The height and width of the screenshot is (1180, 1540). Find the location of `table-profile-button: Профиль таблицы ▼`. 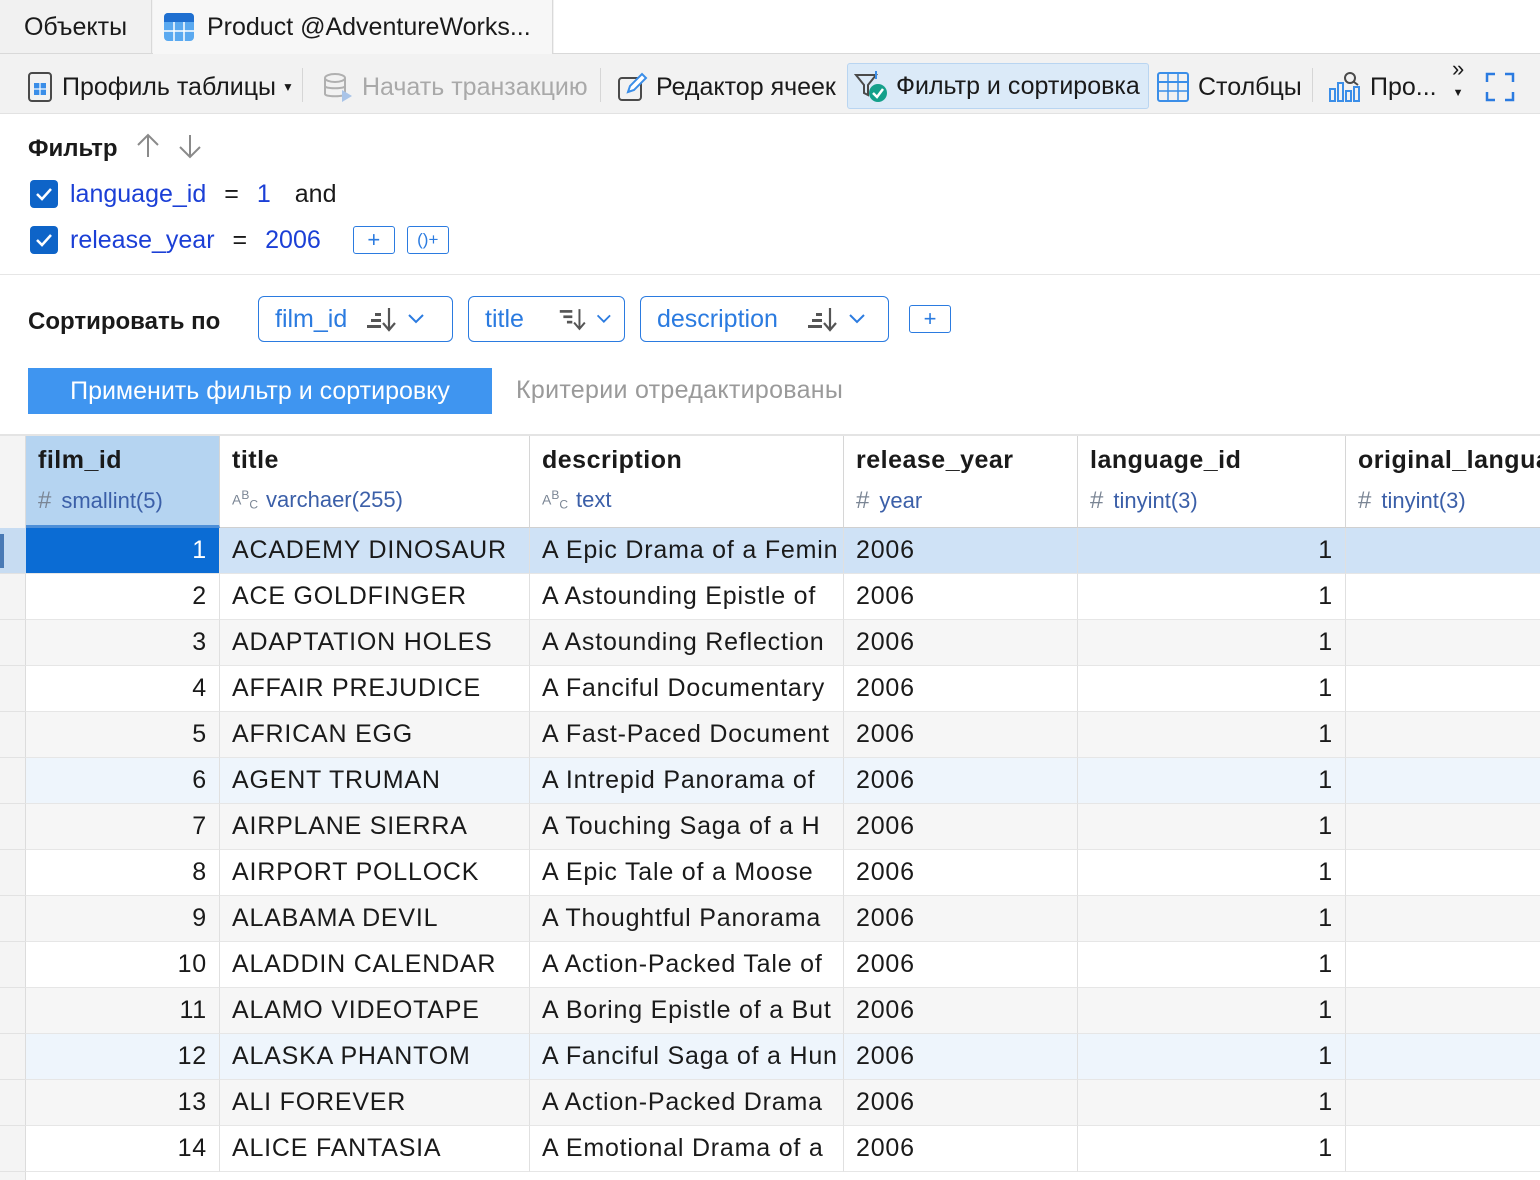

table-profile-button: Профиль таблицы ▼ is located at coordinates (160, 87).